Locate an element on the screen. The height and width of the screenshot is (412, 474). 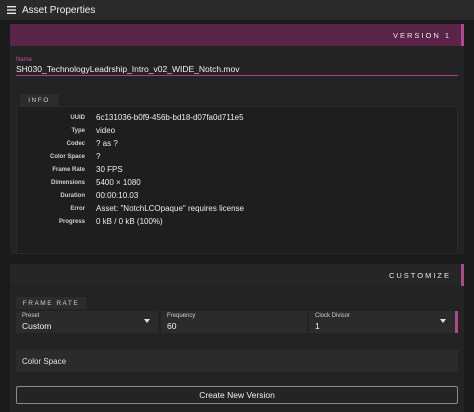
preset-value: Custom is located at coordinates (37, 326).